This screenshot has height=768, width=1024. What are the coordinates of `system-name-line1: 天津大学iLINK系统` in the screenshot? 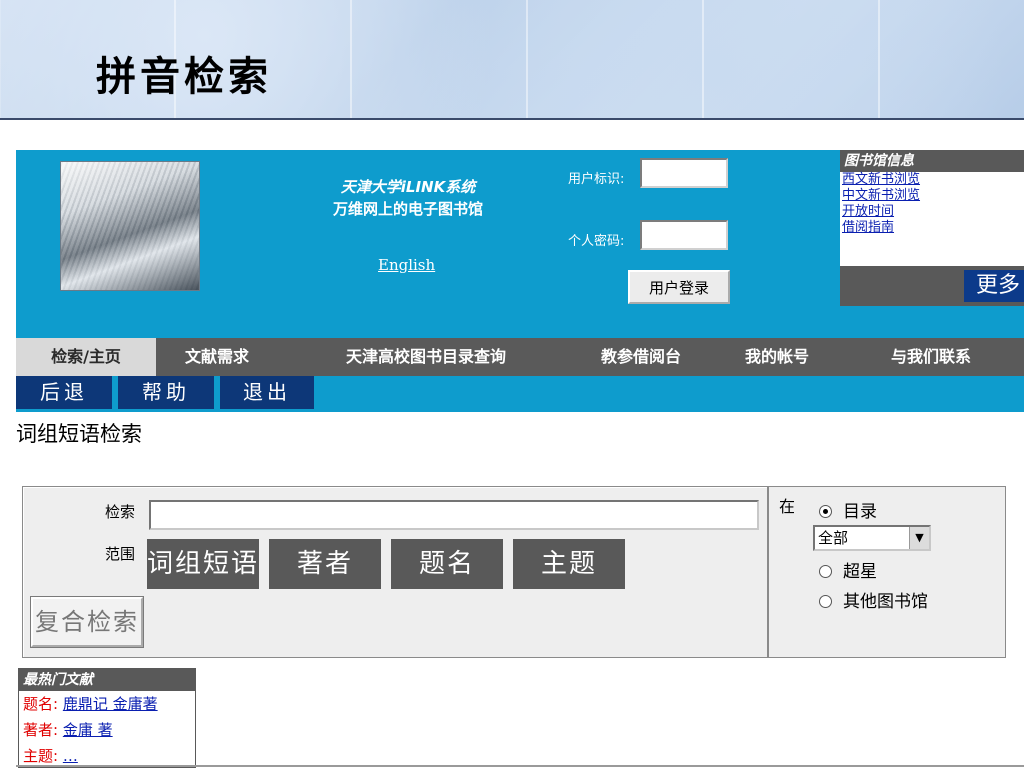 It's located at (408, 187).